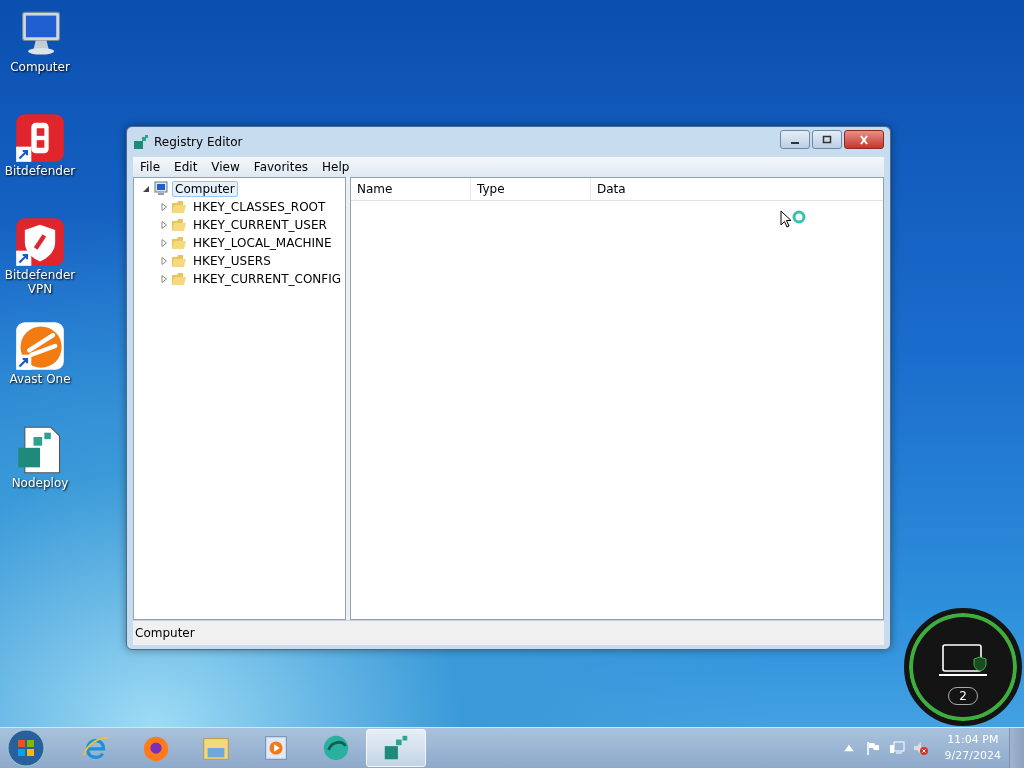 This screenshot has height=768, width=1024. What do you see at coordinates (737, 189) in the screenshot?
I see `column-header: Data` at bounding box center [737, 189].